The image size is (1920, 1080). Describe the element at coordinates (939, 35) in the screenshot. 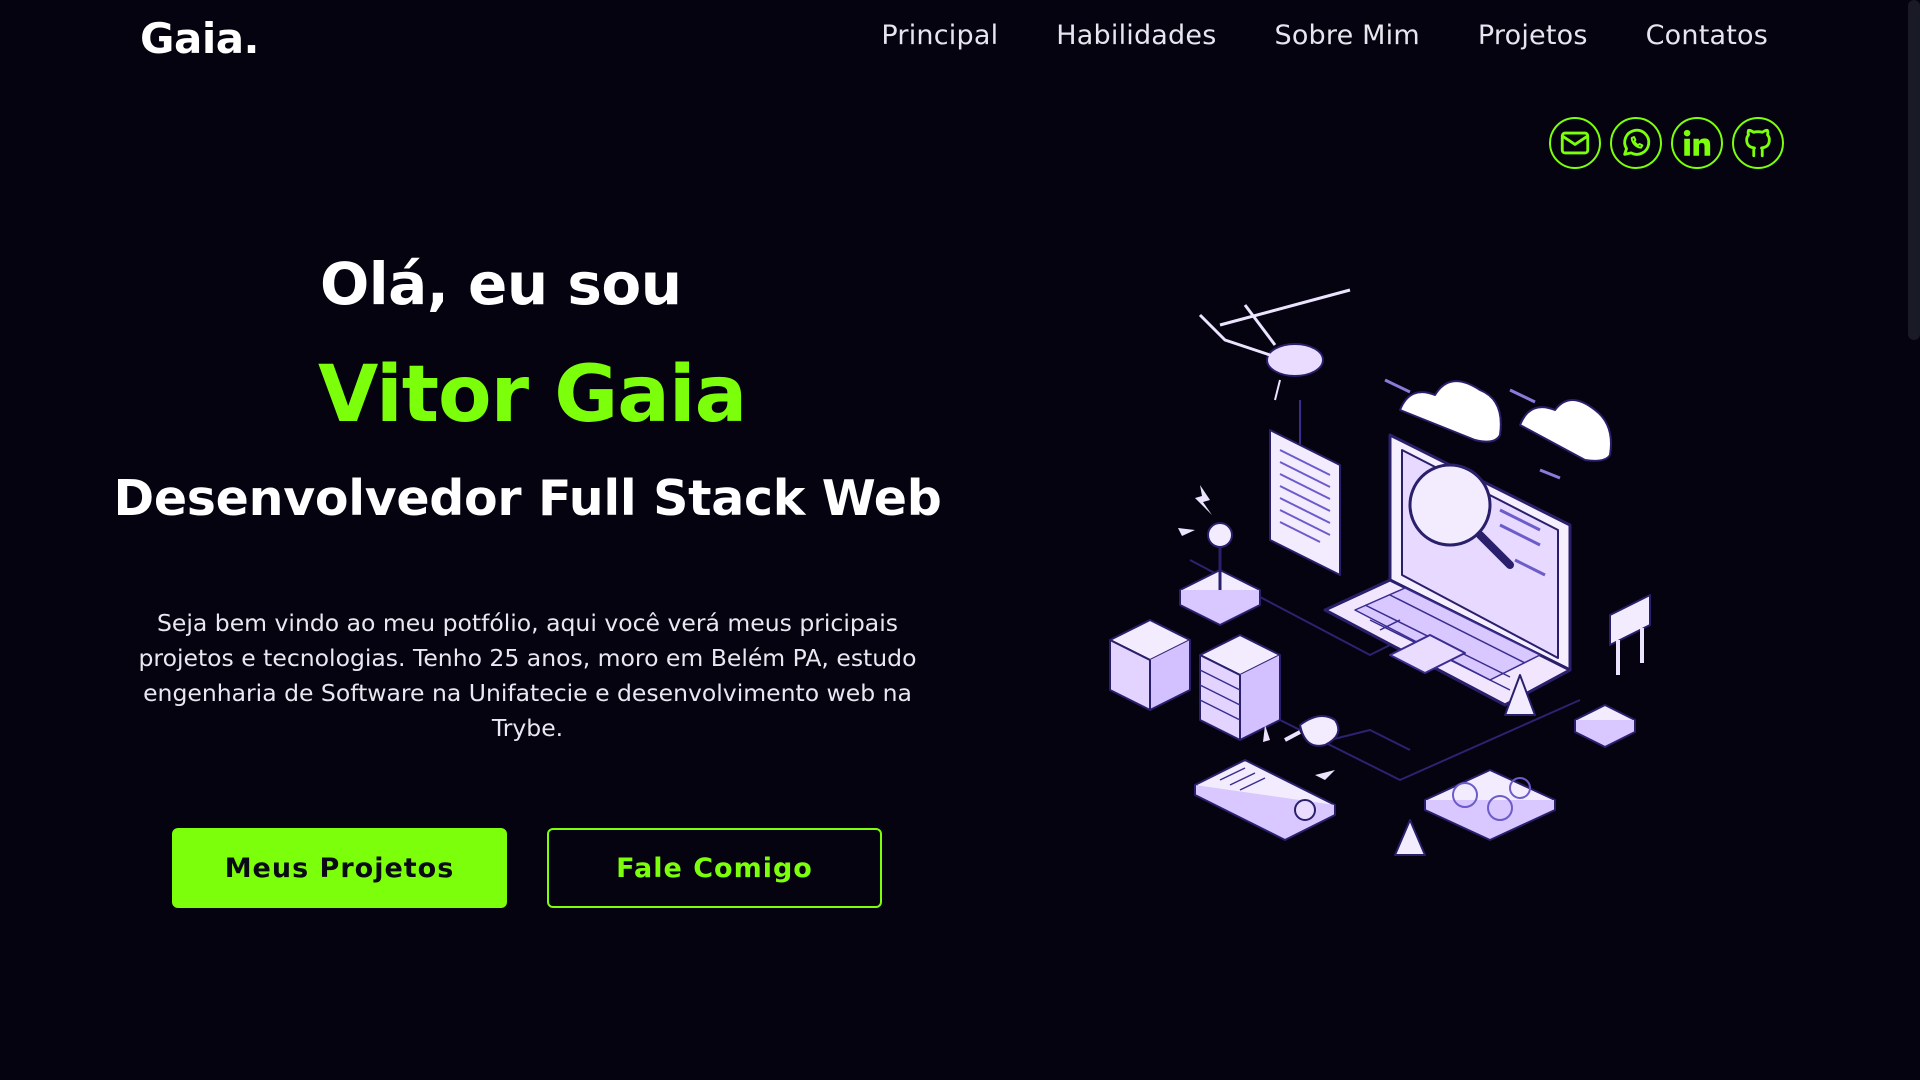

I see `nav-item-principal: Principal` at that location.